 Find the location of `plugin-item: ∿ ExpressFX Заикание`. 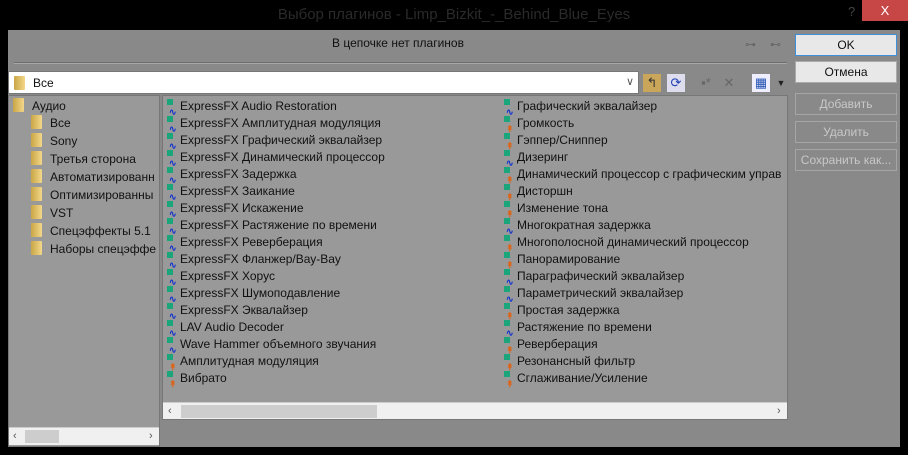

plugin-item: ∿ ExpressFX Заикание is located at coordinates (229, 192).